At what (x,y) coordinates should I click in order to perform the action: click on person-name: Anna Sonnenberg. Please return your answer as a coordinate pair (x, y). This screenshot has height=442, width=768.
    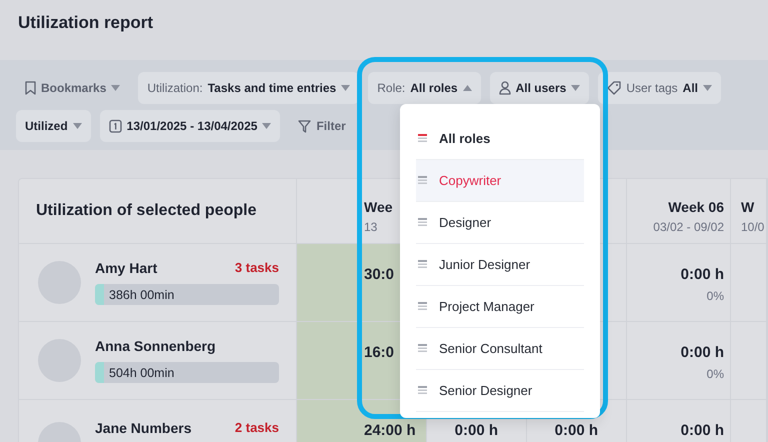
    Looking at the image, I should click on (155, 346).